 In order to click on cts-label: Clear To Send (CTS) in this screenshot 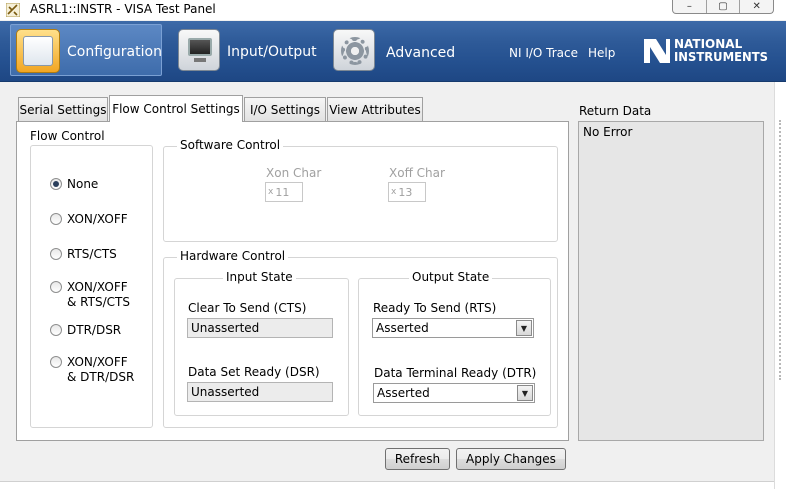, I will do `click(247, 308)`.